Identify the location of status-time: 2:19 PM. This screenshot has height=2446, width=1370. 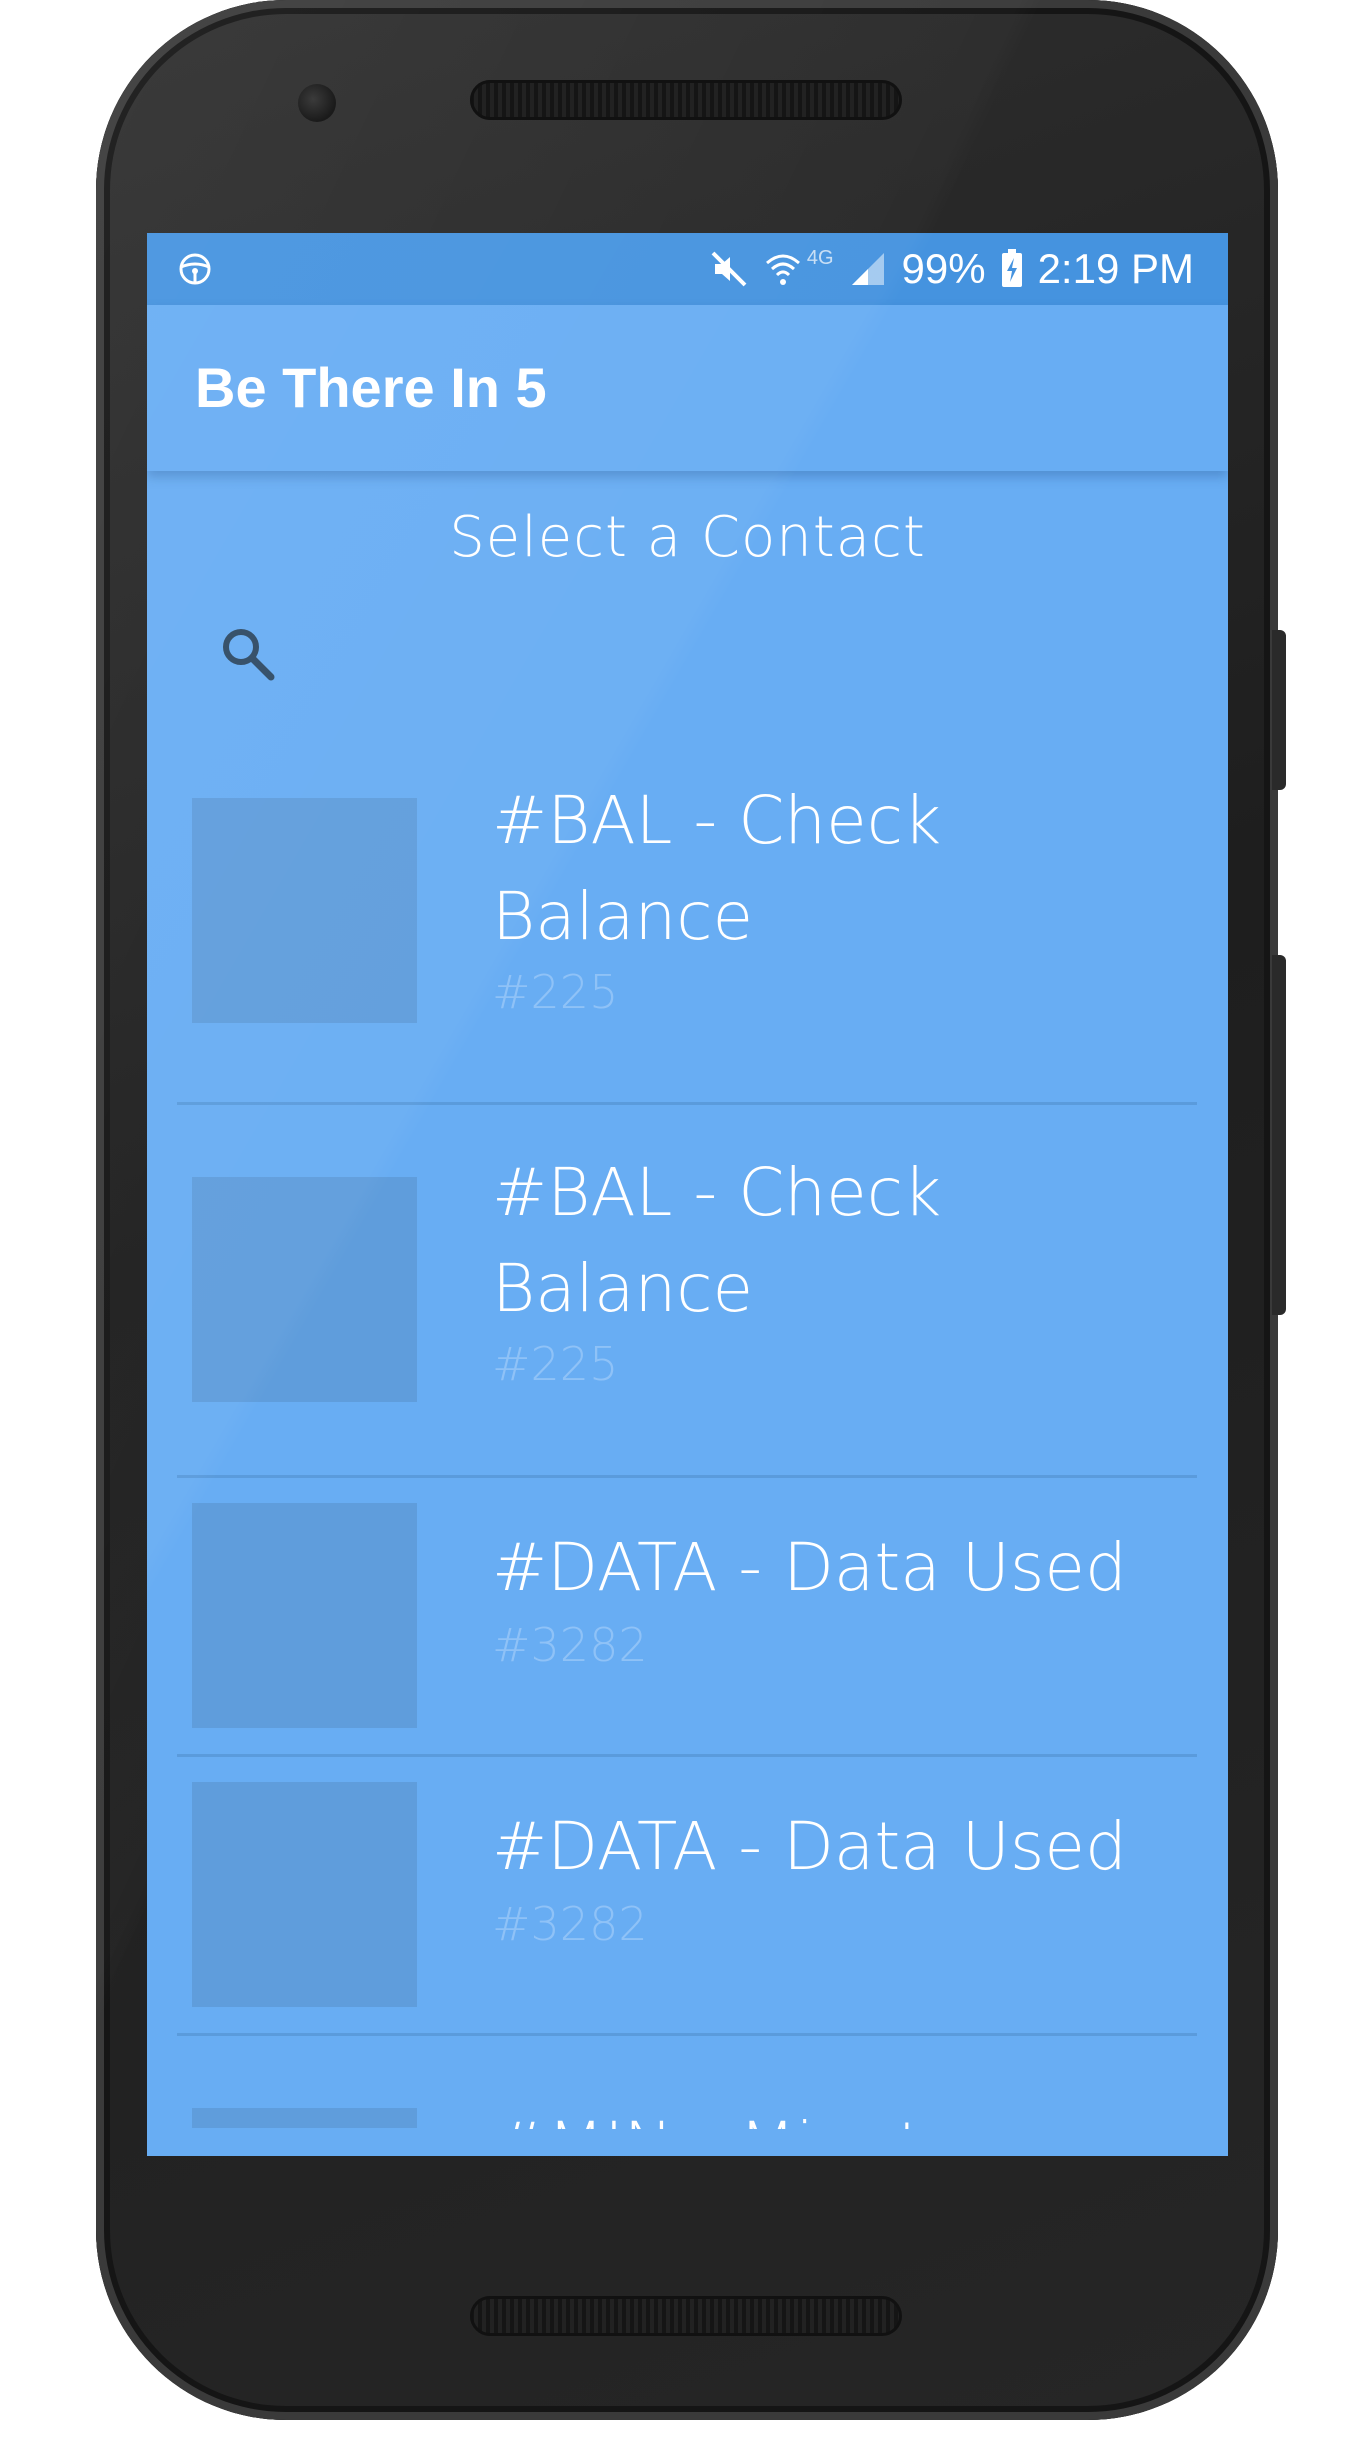
(1115, 268).